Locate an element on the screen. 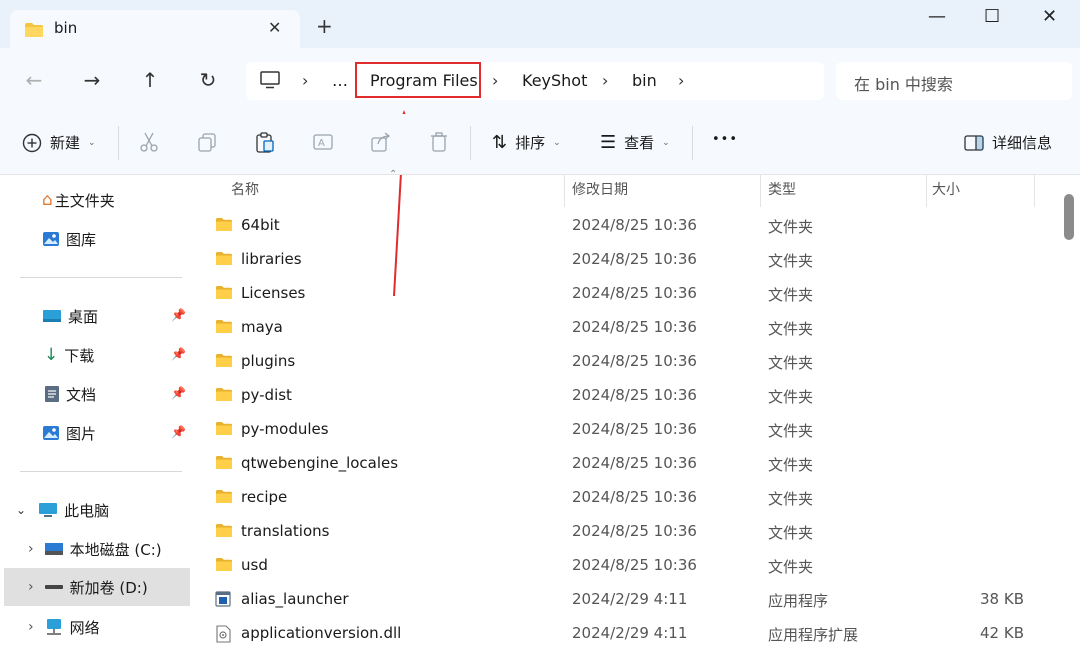 This screenshot has height=651, width=1080. file-name: usd is located at coordinates (254, 565).